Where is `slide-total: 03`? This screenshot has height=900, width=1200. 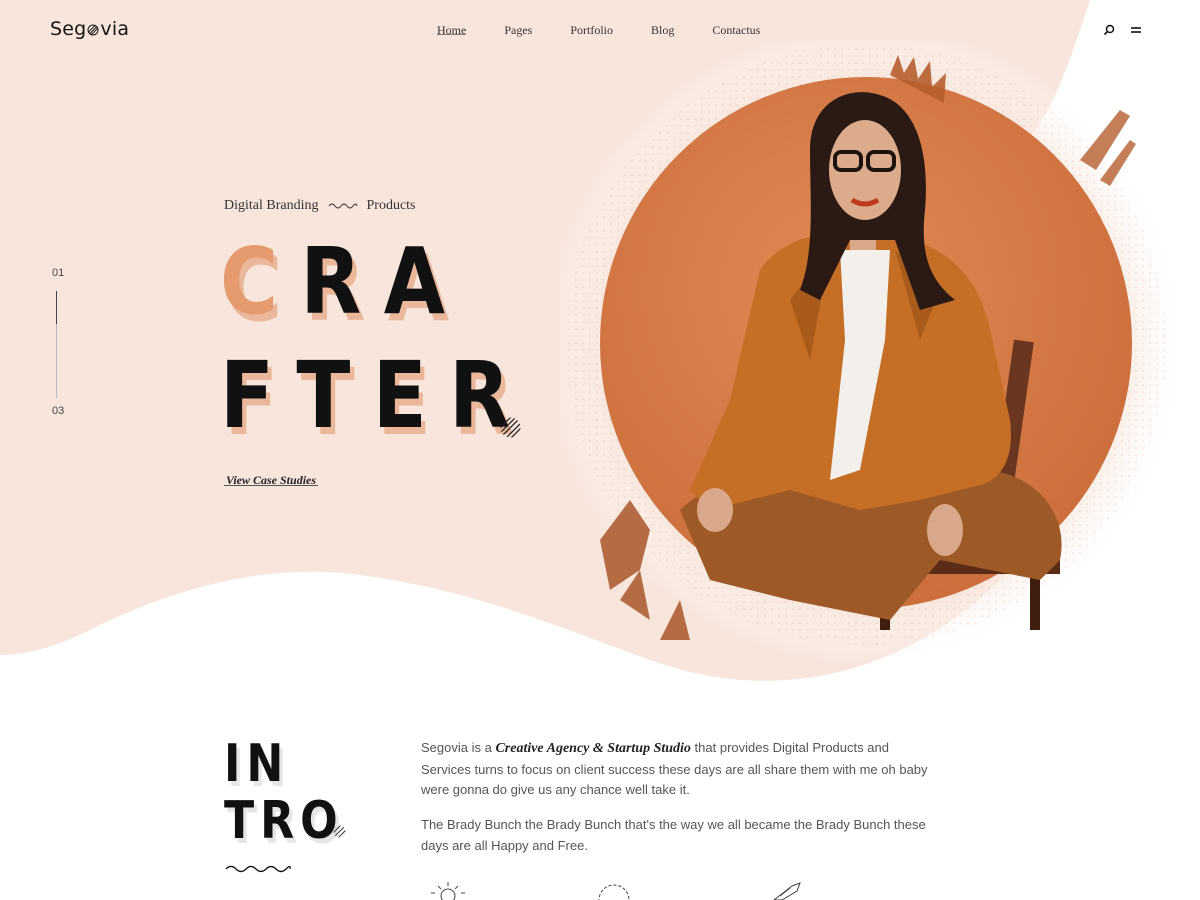 slide-total: 03 is located at coordinates (58, 411).